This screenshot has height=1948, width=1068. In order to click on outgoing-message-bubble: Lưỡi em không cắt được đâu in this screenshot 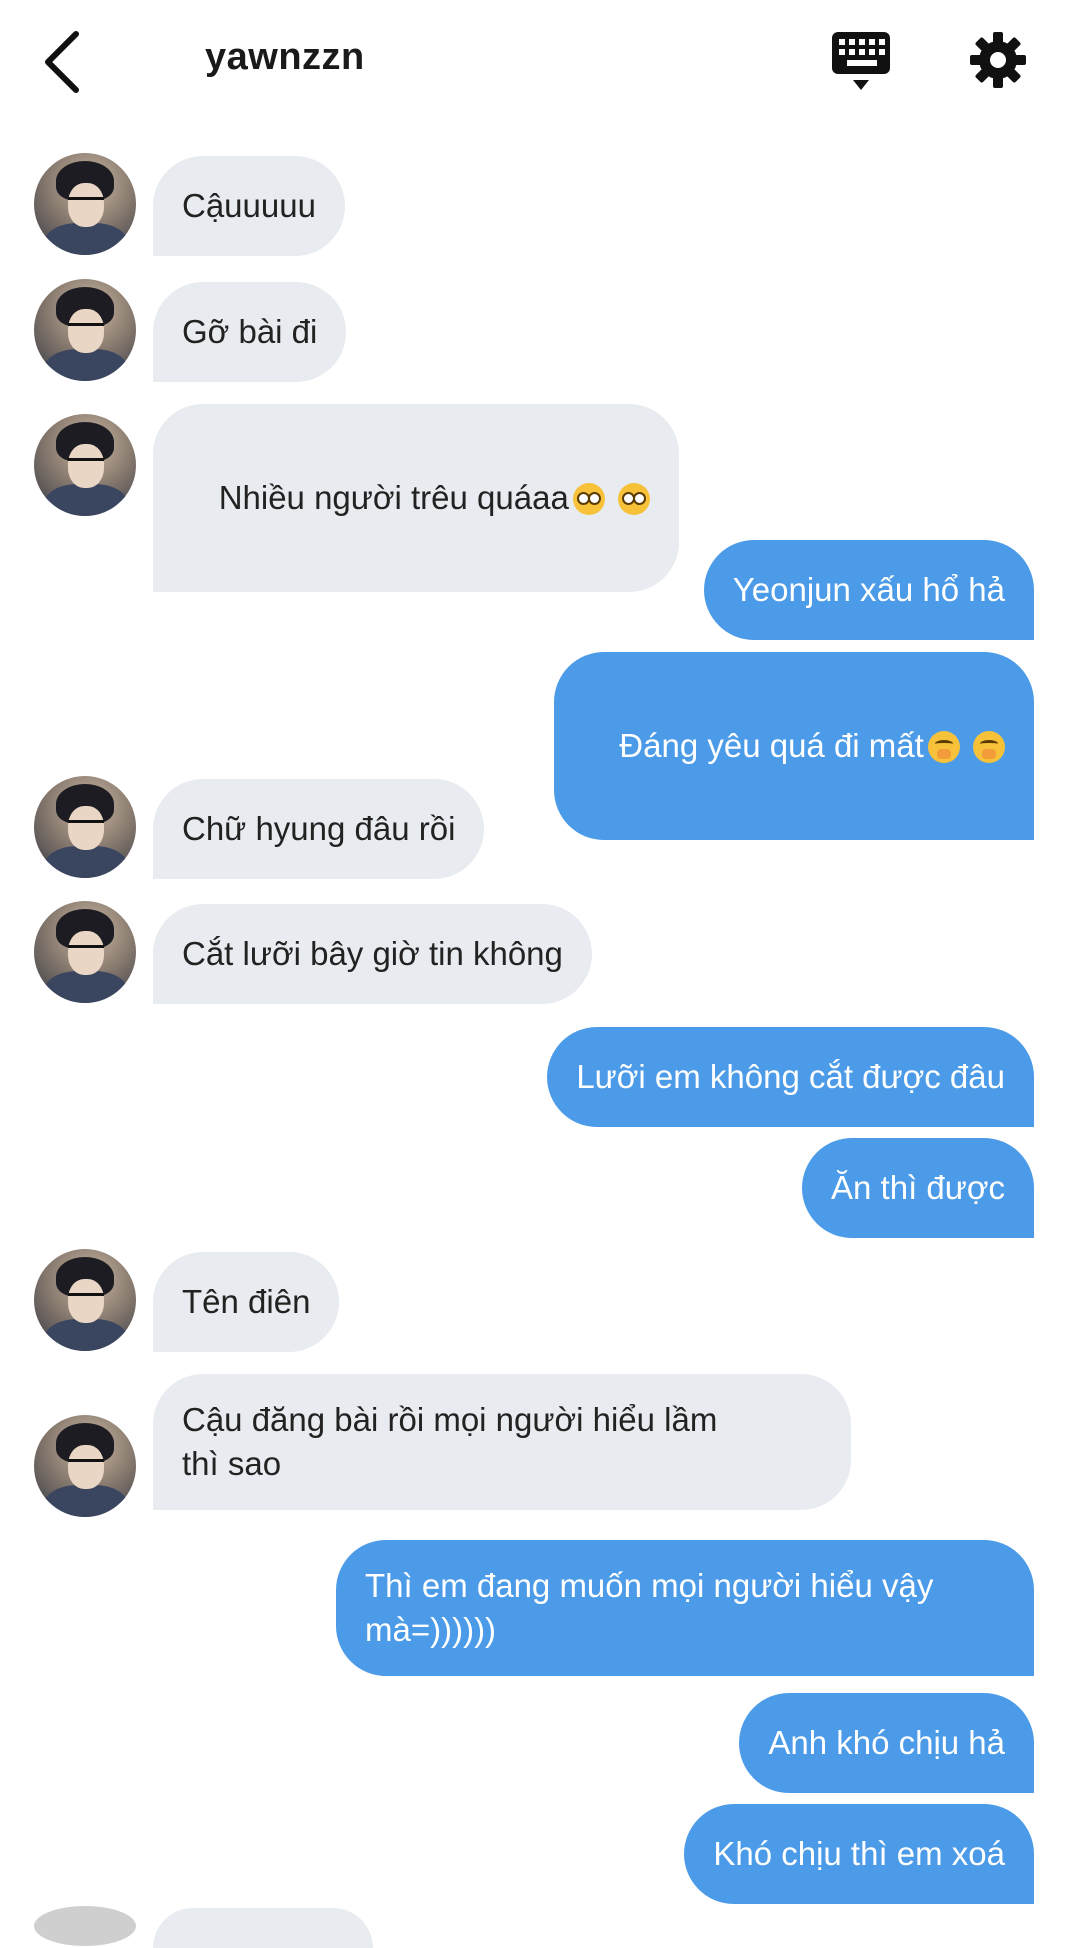, I will do `click(790, 1077)`.